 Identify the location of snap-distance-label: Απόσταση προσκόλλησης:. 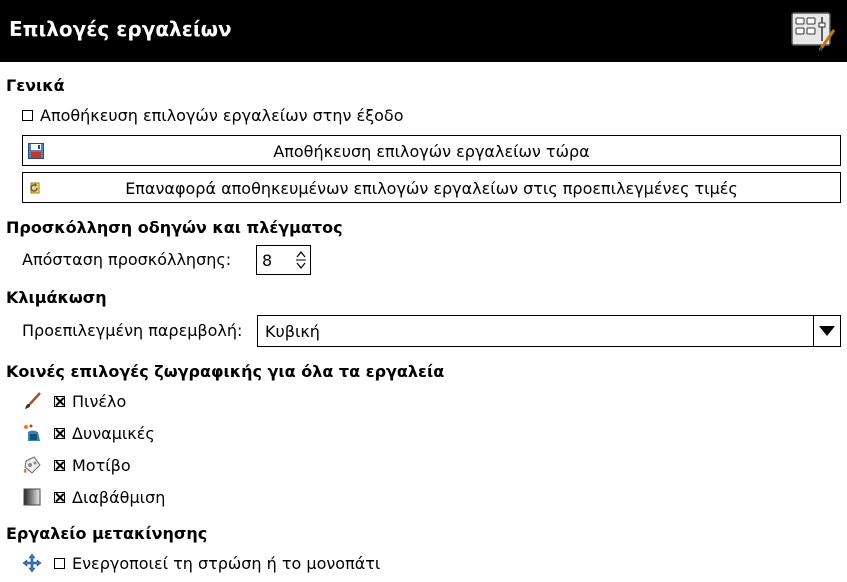
(127, 259).